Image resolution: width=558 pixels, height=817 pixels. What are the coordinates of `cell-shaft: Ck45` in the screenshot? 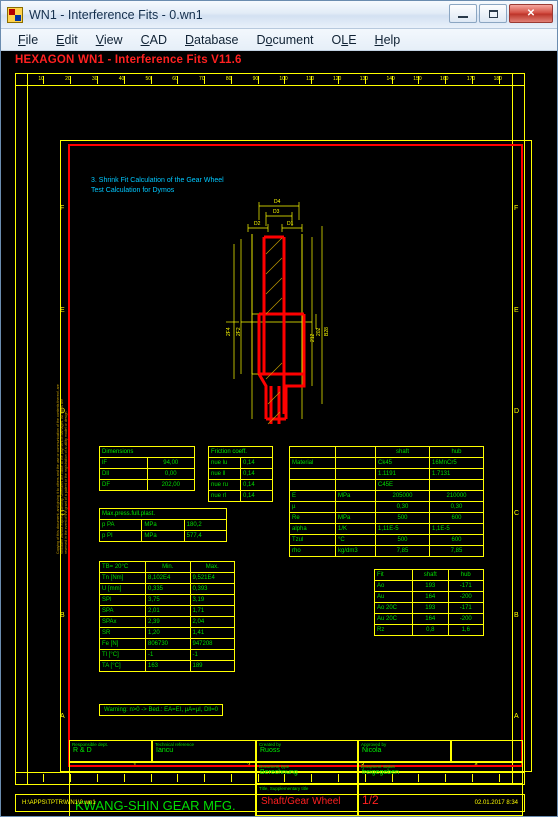 It's located at (402, 463).